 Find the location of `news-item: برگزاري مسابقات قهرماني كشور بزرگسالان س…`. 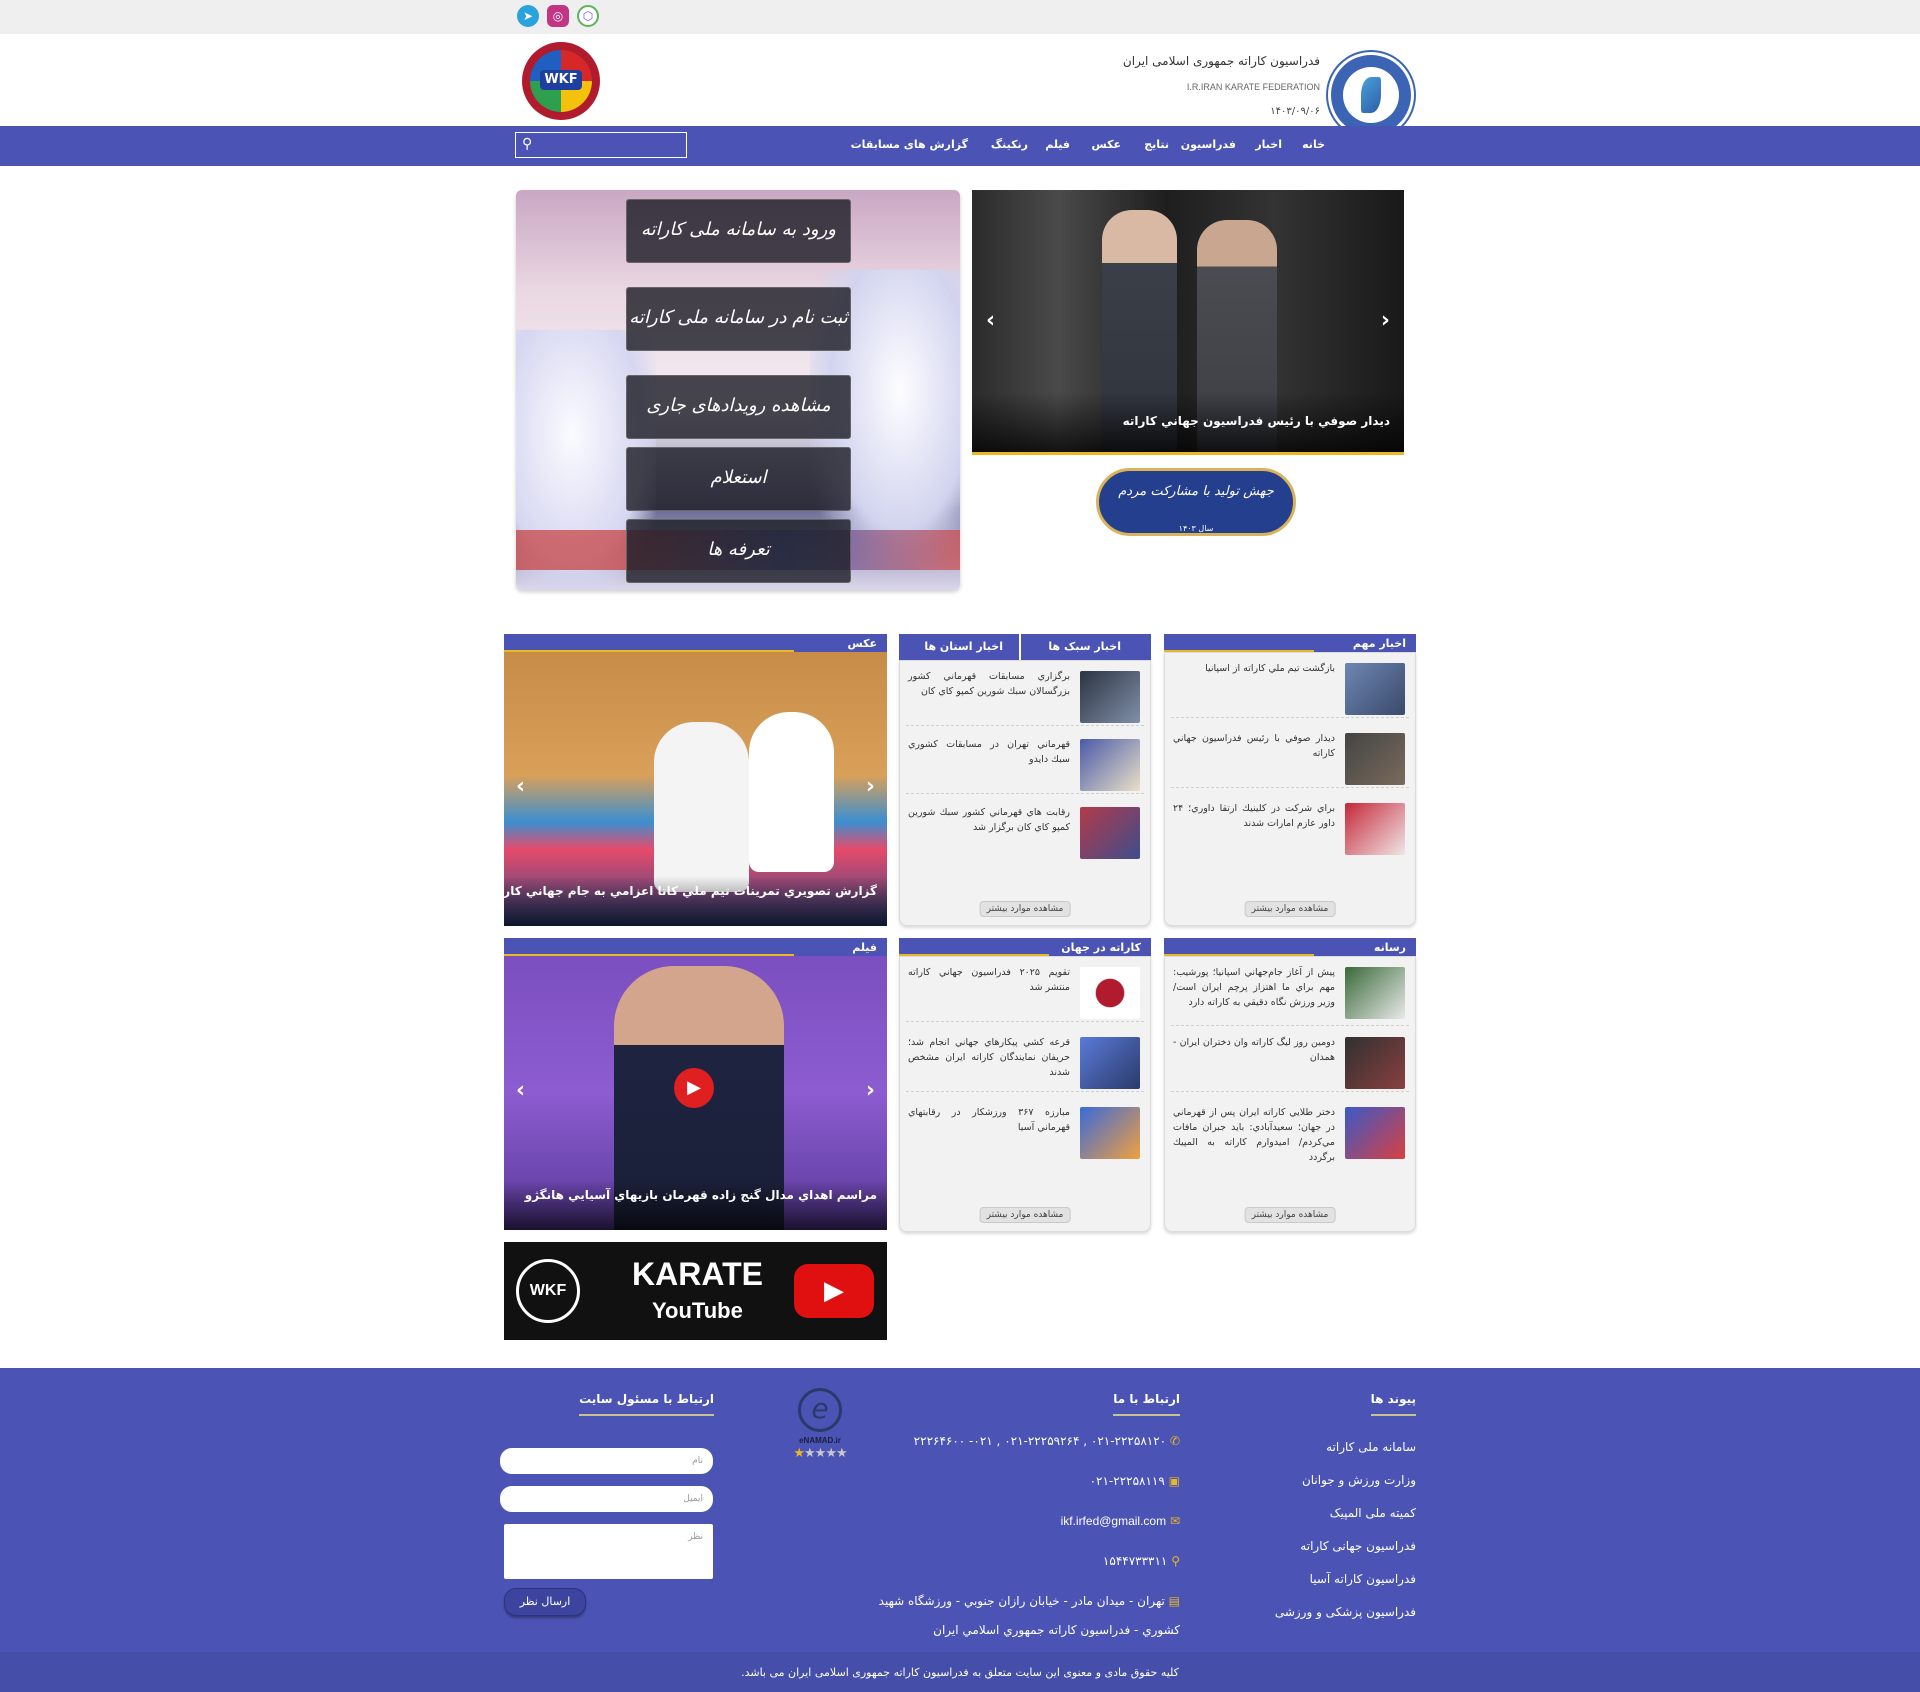

news-item: برگزاري مسابقات قهرماني كشور بزرگسالان س… is located at coordinates (1025, 694).